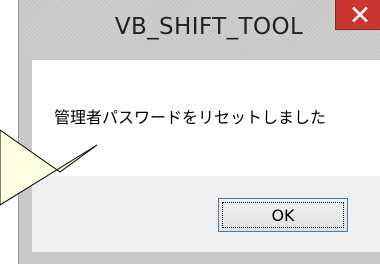  I want to click on close-icon, so click(360, 14).